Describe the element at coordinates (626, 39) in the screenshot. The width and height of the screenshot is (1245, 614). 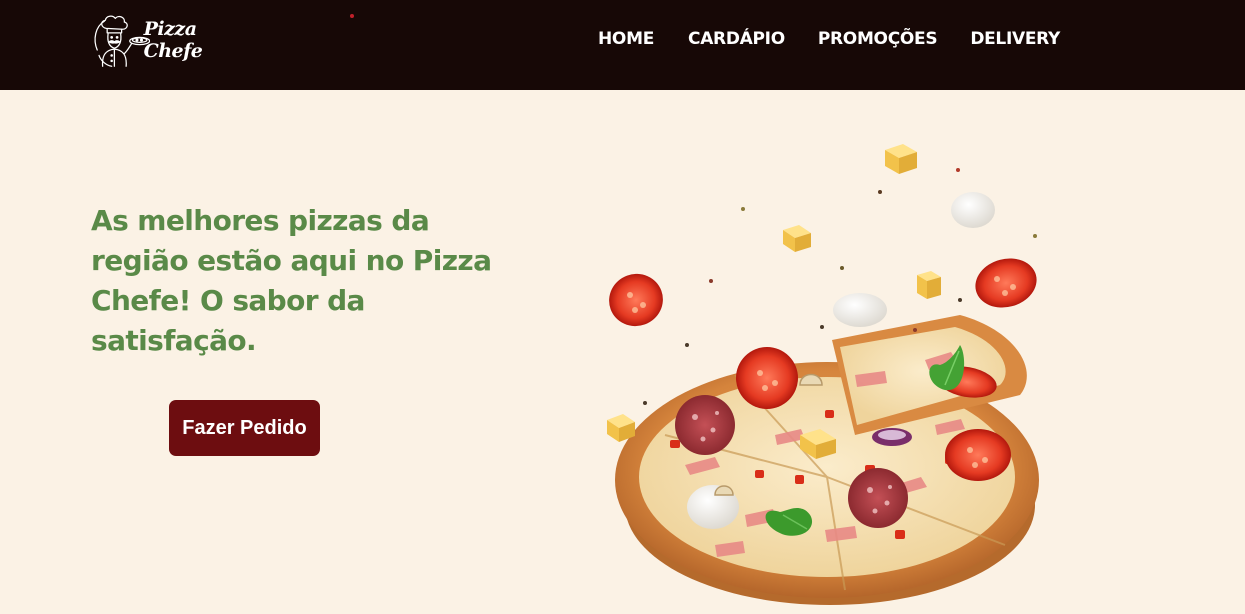
I see `nav-item-home: HOME` at that location.